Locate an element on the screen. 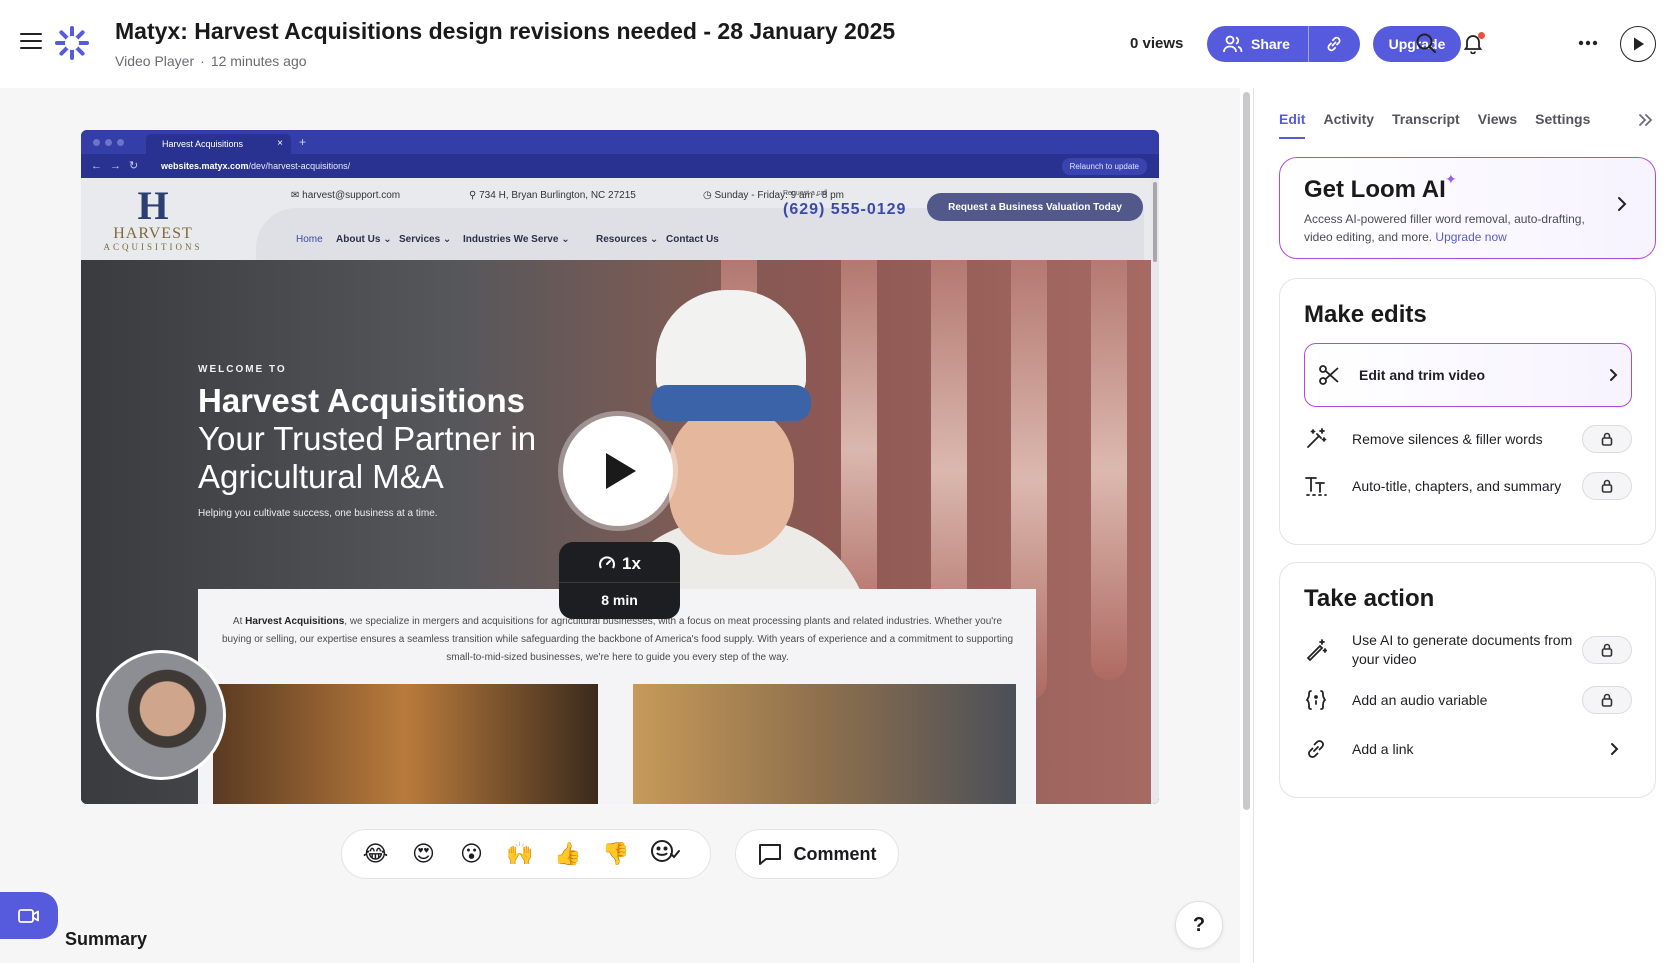 The image size is (1680, 963). new-tab-icon: + is located at coordinates (303, 142).